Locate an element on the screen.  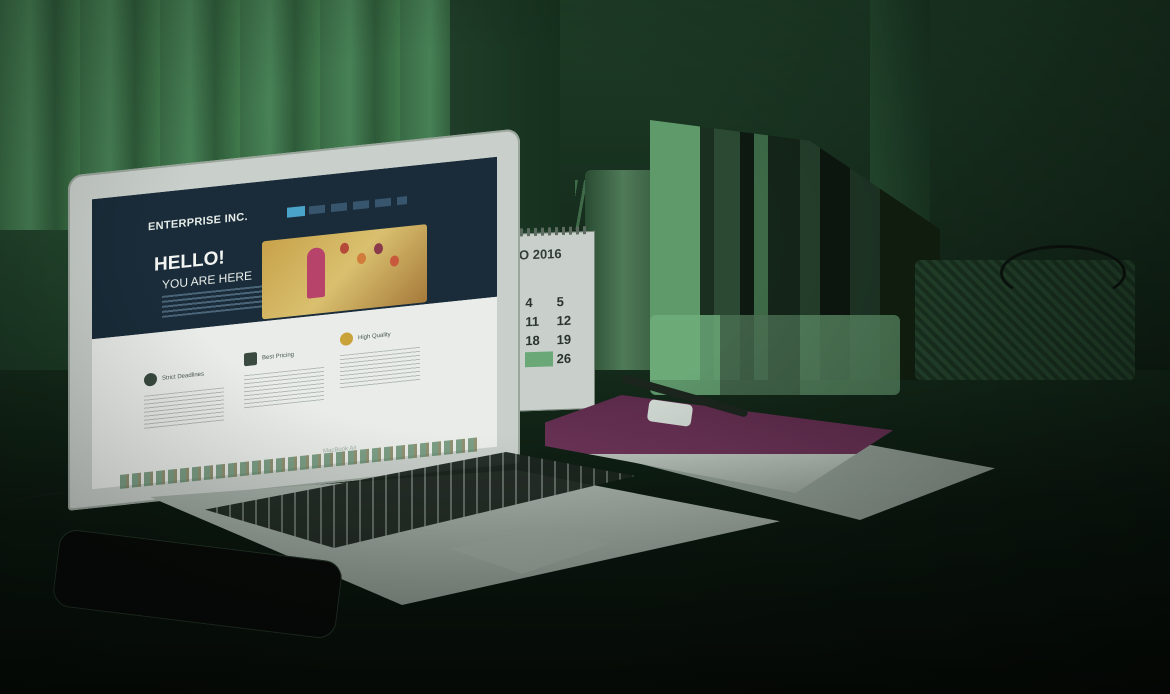
website-nav-active is located at coordinates (296, 211).